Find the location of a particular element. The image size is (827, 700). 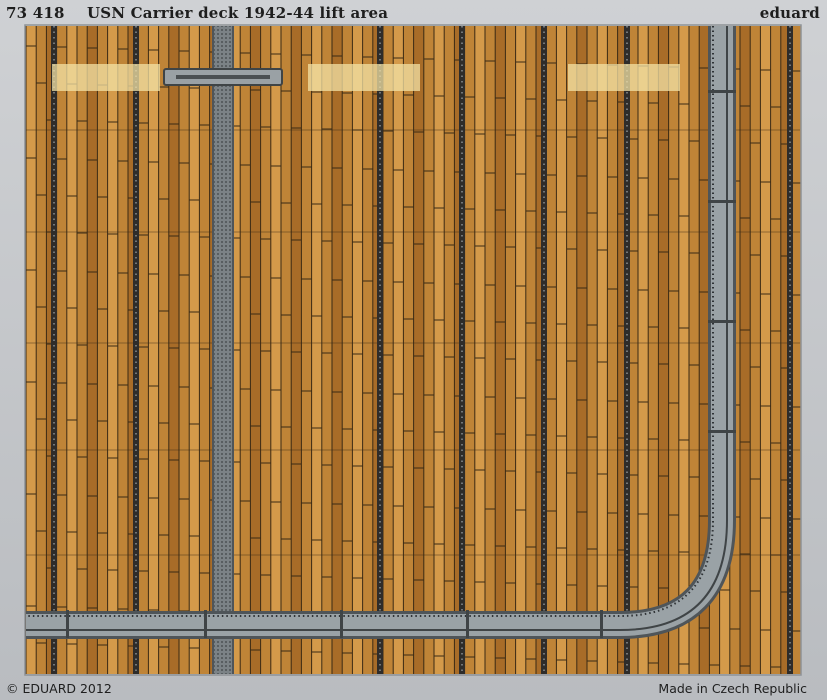

steel-bar-slot is located at coordinates (223, 77).